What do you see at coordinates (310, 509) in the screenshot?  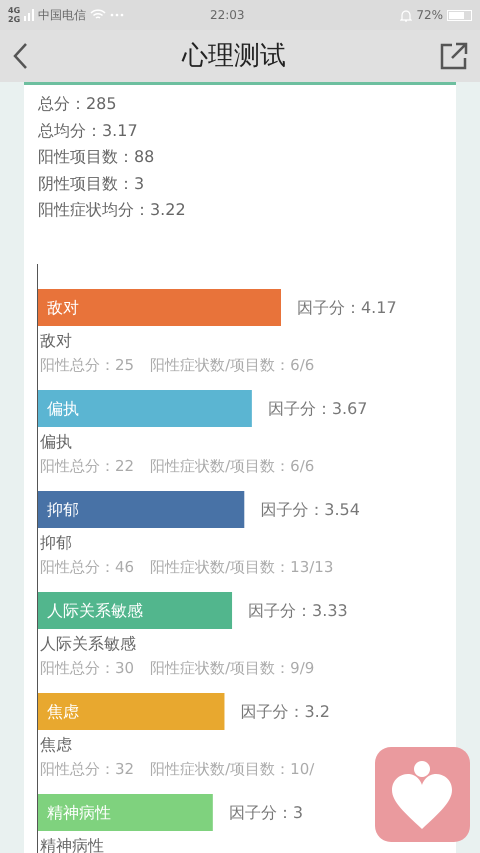 I see `factor-score: 因子分：3.54` at bounding box center [310, 509].